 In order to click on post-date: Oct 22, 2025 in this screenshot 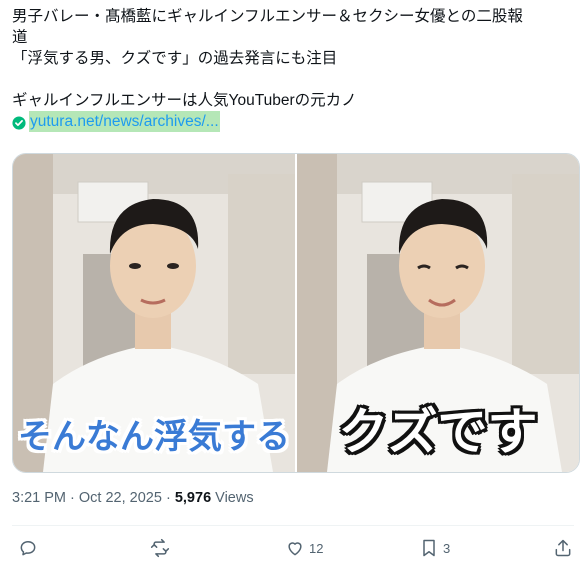, I will do `click(120, 498)`.